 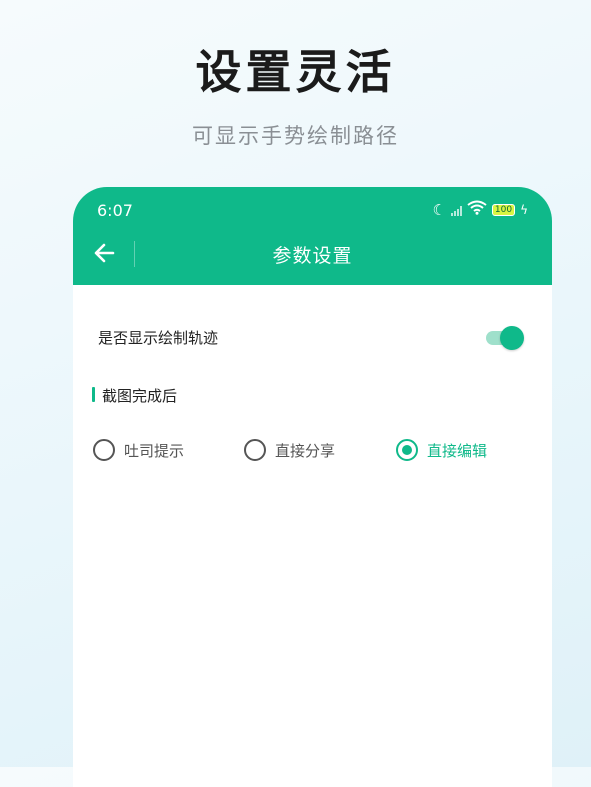 I want to click on setting-label: 是否显示绘制轨迹, so click(x=158, y=338).